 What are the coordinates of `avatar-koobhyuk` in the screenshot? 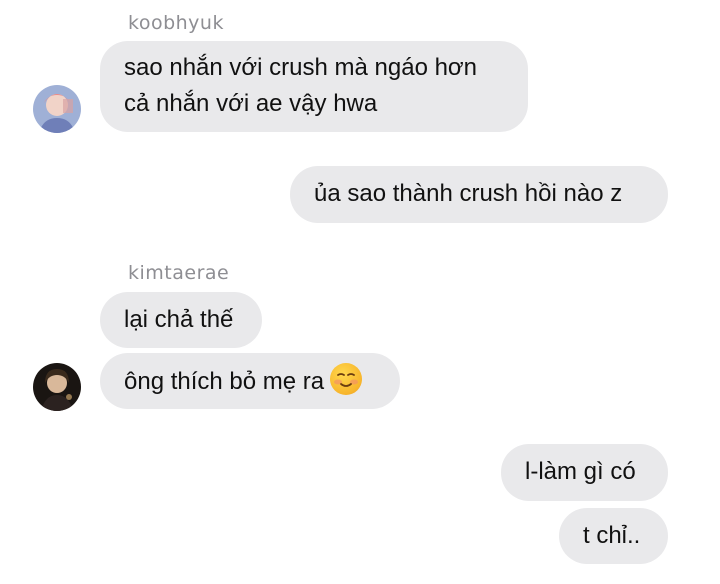 It's located at (57, 109).